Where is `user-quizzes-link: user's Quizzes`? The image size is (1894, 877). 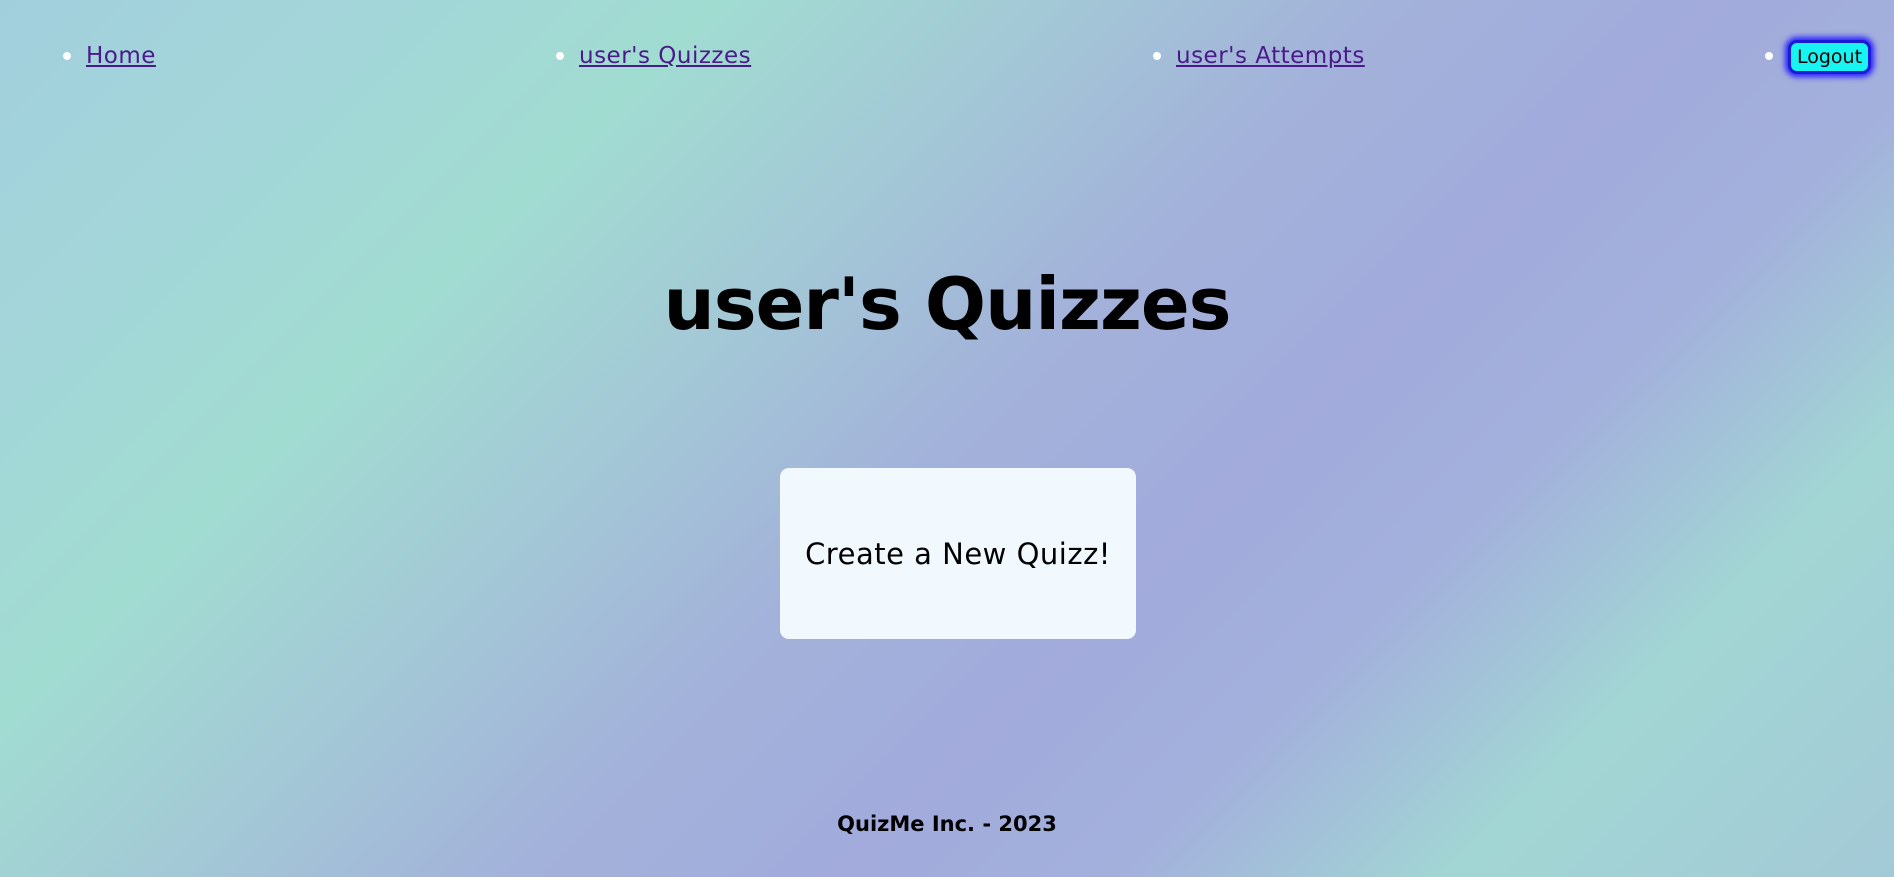 user-quizzes-link: user's Quizzes is located at coordinates (665, 56).